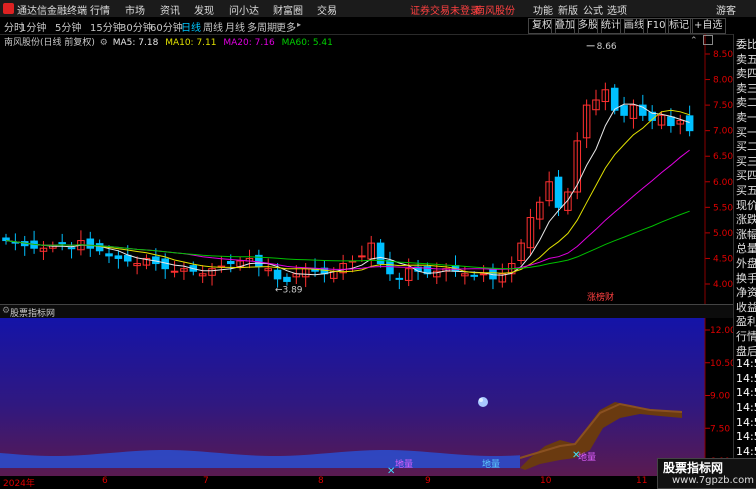 The height and width of the screenshot is (489, 756). Describe the element at coordinates (746, 74) in the screenshot. I see `quote-field-label: 卖四` at that location.